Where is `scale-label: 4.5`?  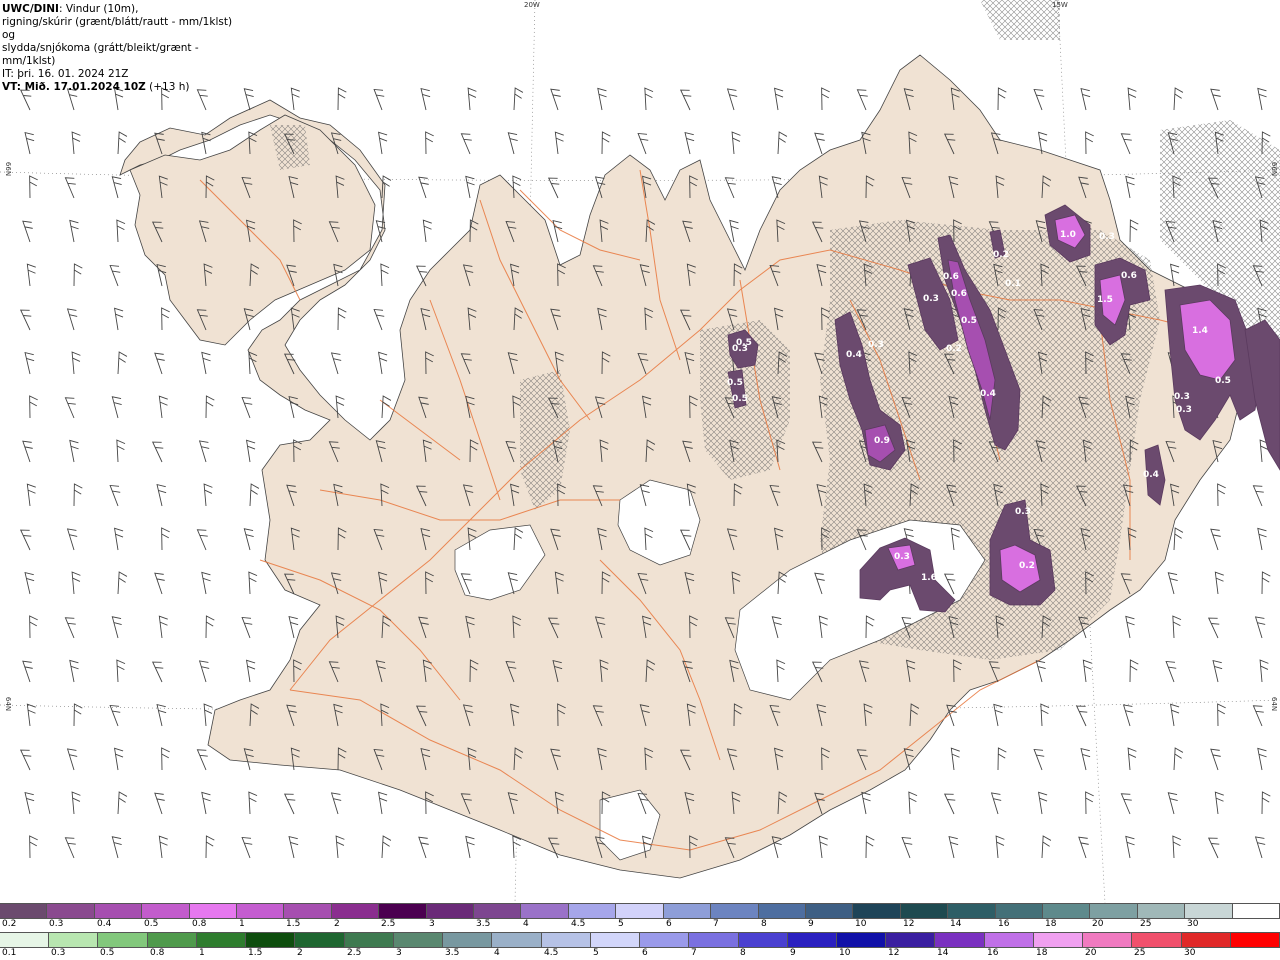 scale-label: 4.5 is located at coordinates (578, 924).